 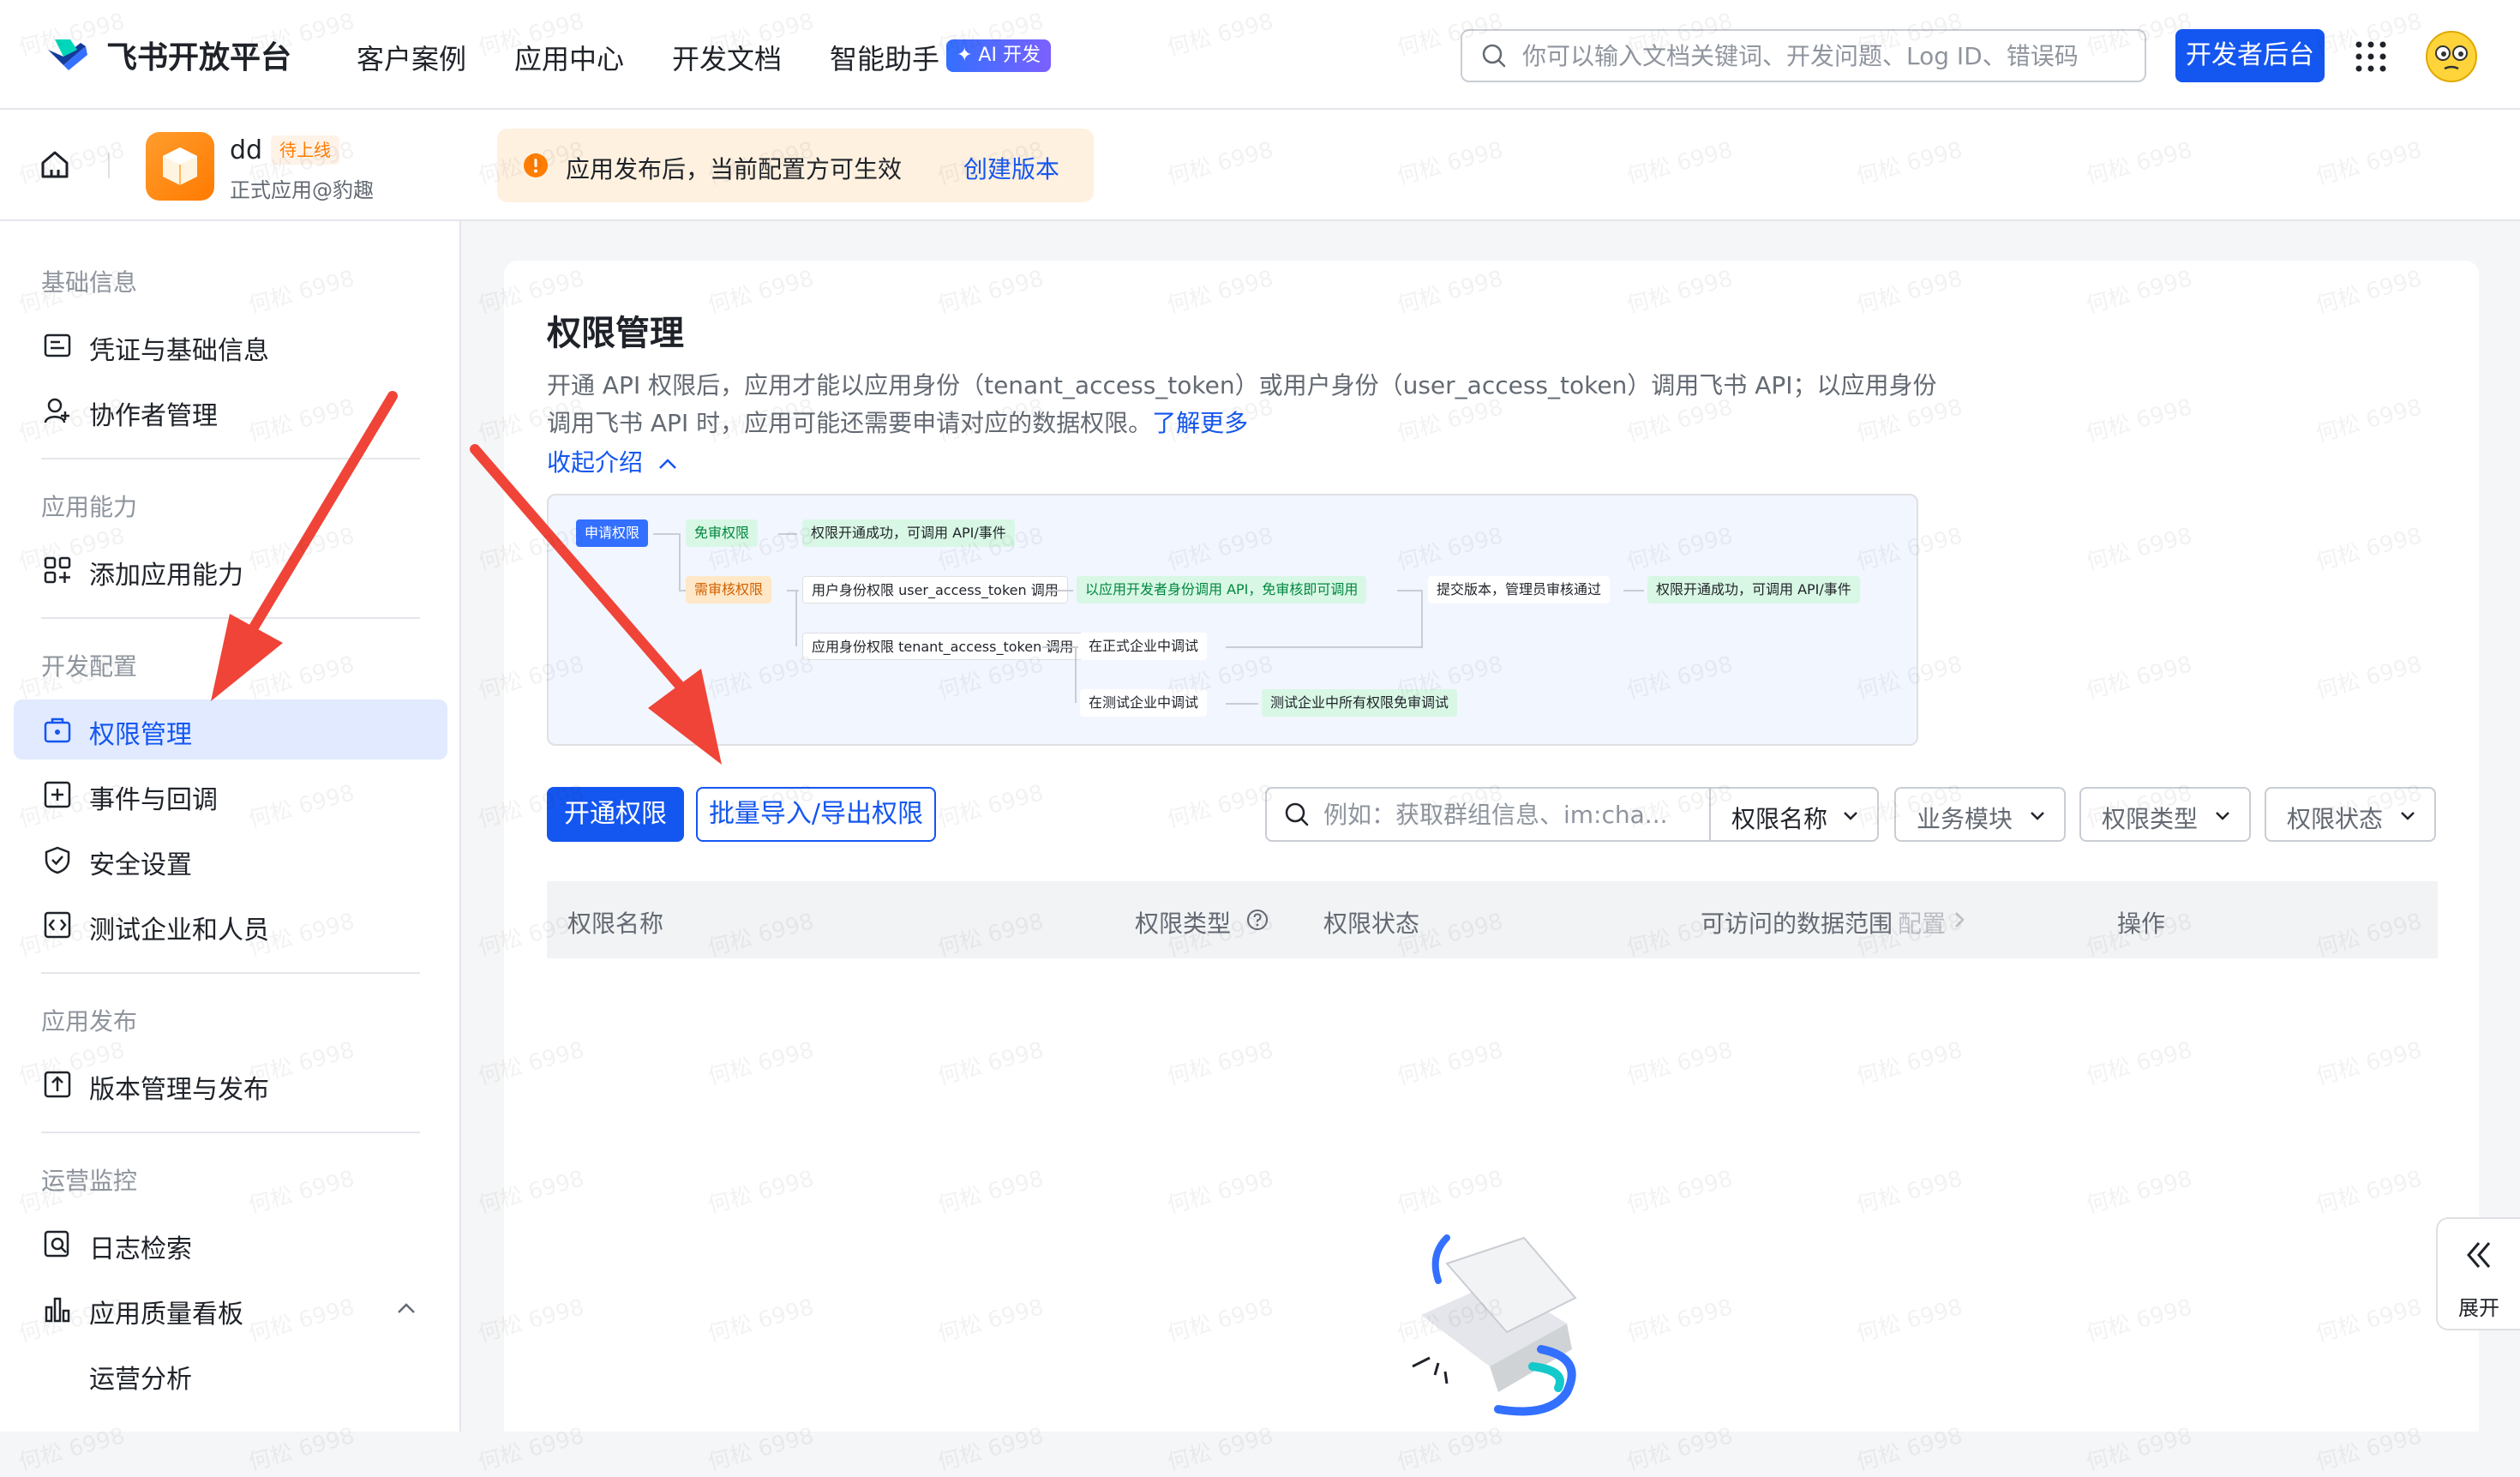 I want to click on sidebar-item-versions: 版本管理与发布, so click(x=230, y=1084).